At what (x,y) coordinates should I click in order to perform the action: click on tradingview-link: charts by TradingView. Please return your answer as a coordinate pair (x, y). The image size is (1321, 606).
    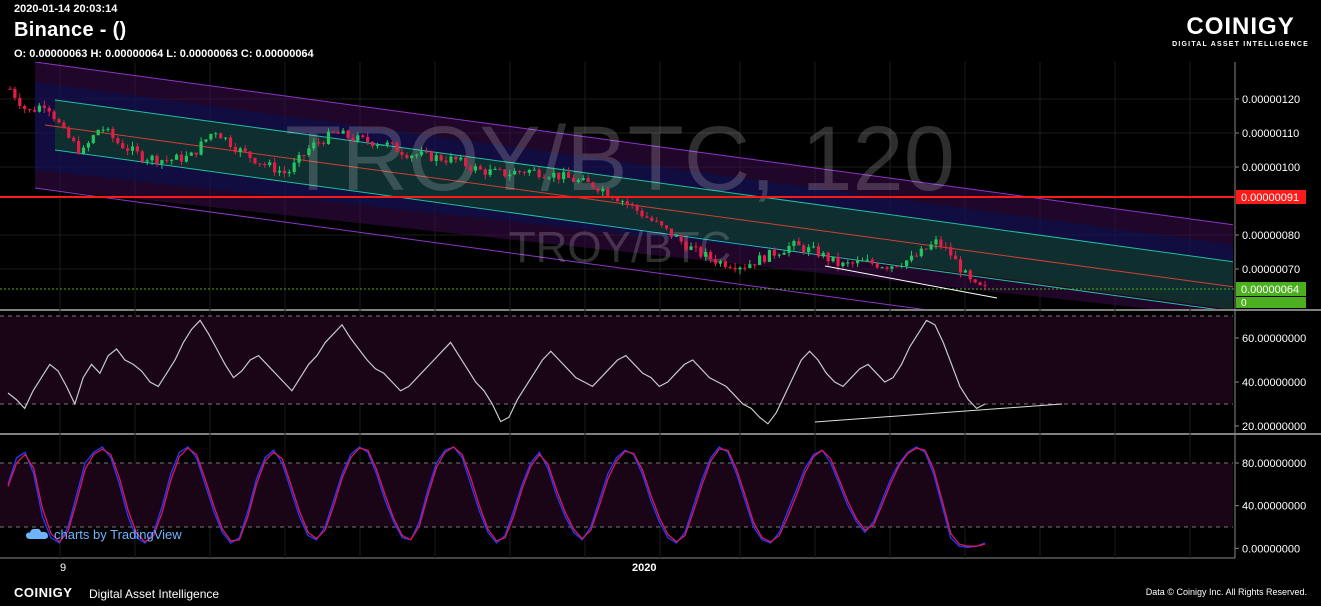
    Looking at the image, I should click on (104, 534).